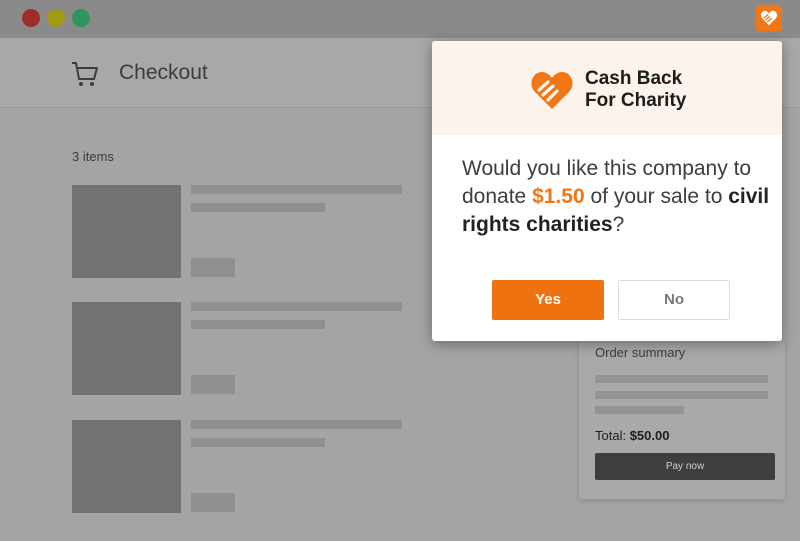 This screenshot has width=800, height=541. What do you see at coordinates (649, 435) in the screenshot?
I see `total-value: $50.00` at bounding box center [649, 435].